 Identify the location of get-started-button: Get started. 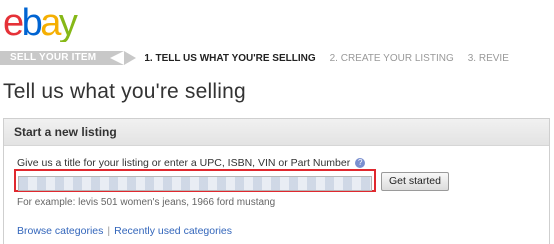
(415, 181).